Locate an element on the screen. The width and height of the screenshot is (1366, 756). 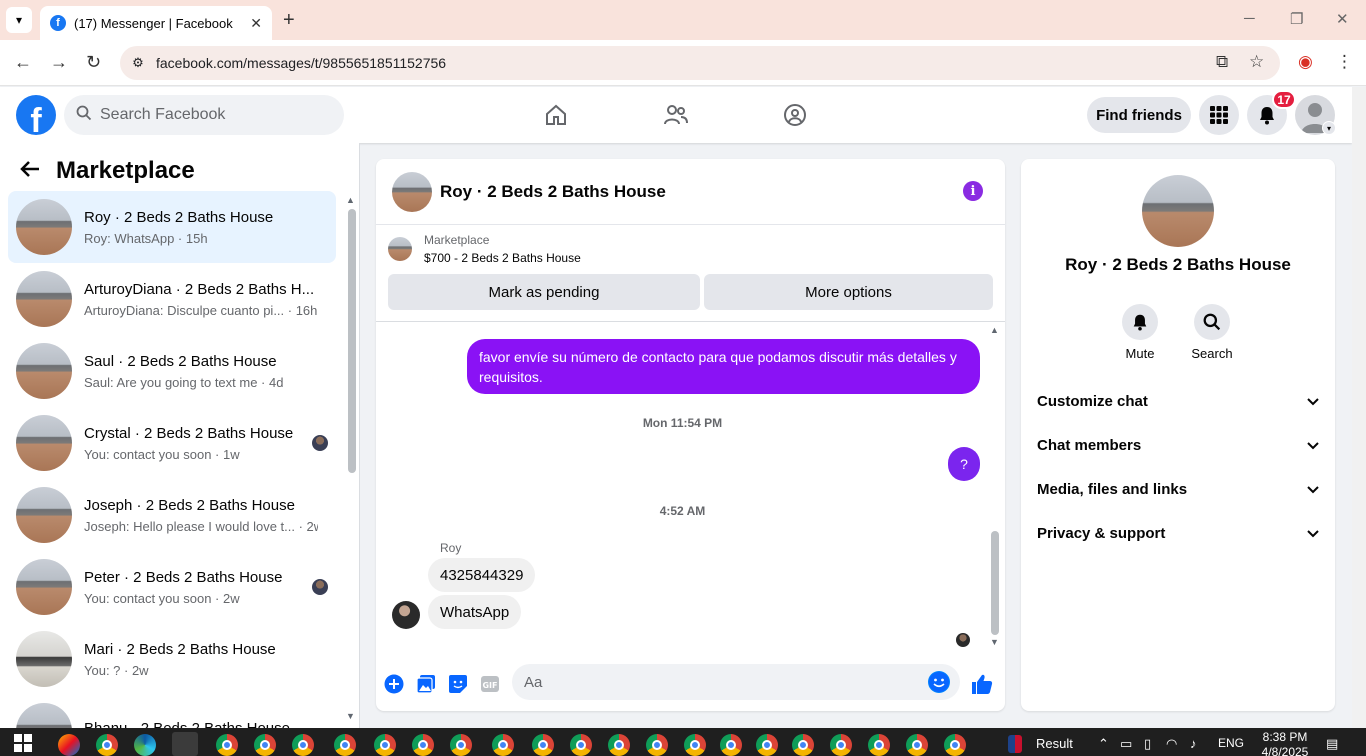
media-files-links-item: Media, files and links is located at coordinates (1178, 489).